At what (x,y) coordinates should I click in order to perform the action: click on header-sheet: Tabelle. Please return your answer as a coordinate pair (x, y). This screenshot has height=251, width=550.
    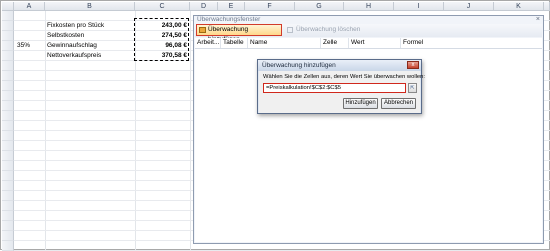
    Looking at the image, I should click on (233, 43).